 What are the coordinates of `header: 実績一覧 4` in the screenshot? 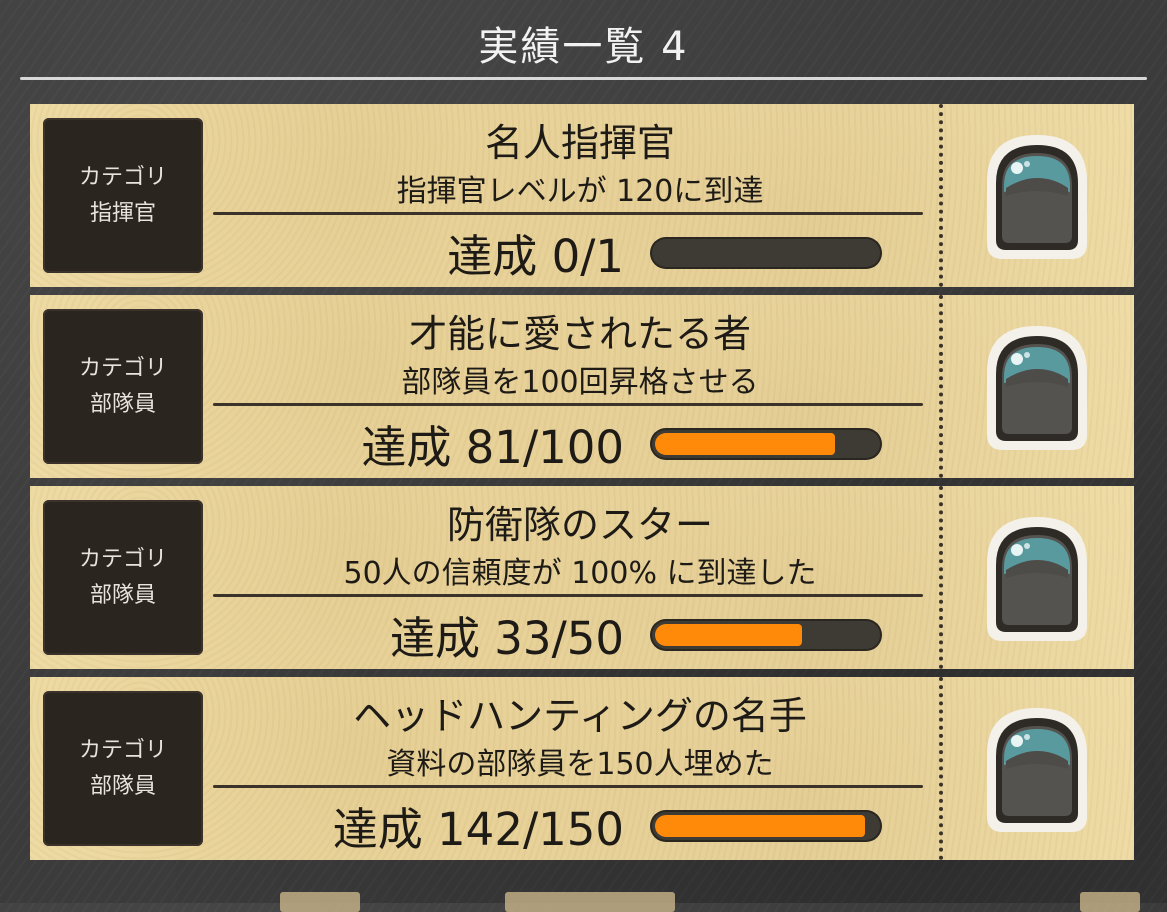 It's located at (583, 40).